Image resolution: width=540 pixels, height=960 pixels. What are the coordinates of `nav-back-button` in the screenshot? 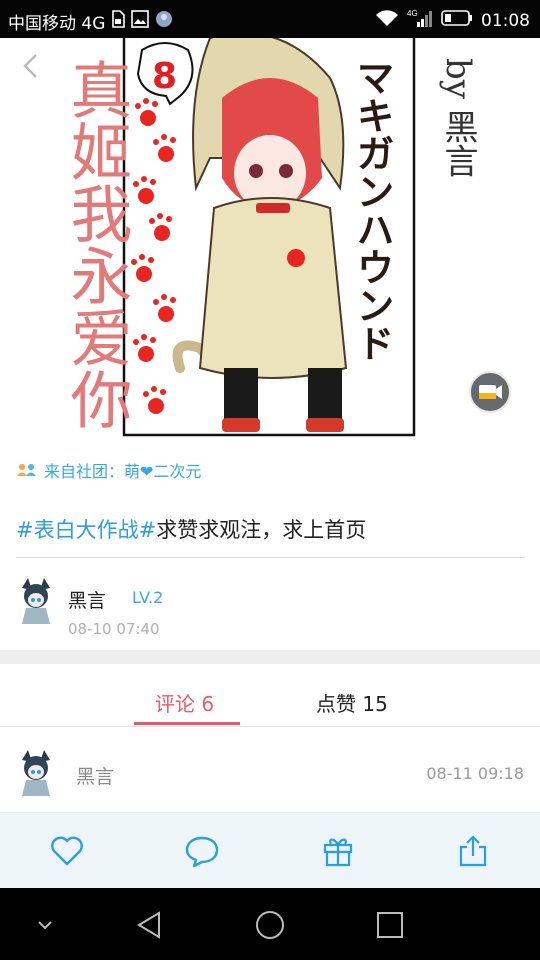 It's located at (150, 925).